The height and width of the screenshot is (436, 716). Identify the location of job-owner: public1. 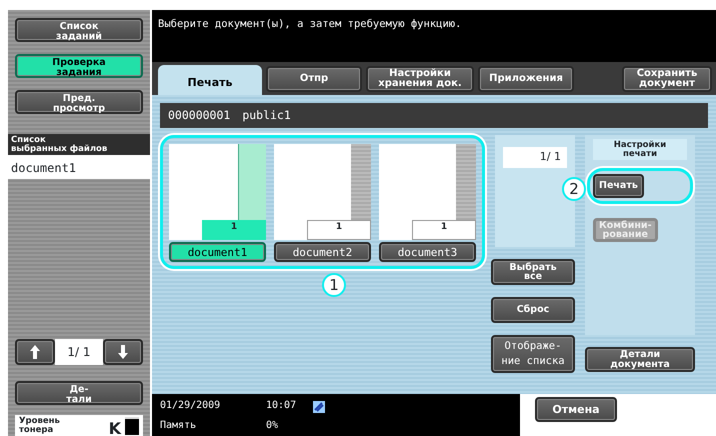
(266, 115).